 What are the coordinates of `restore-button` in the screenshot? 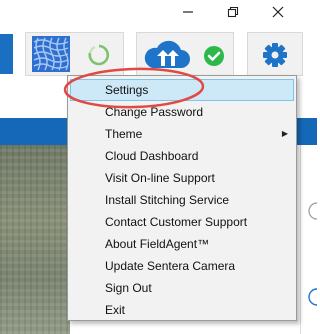 It's located at (233, 12).